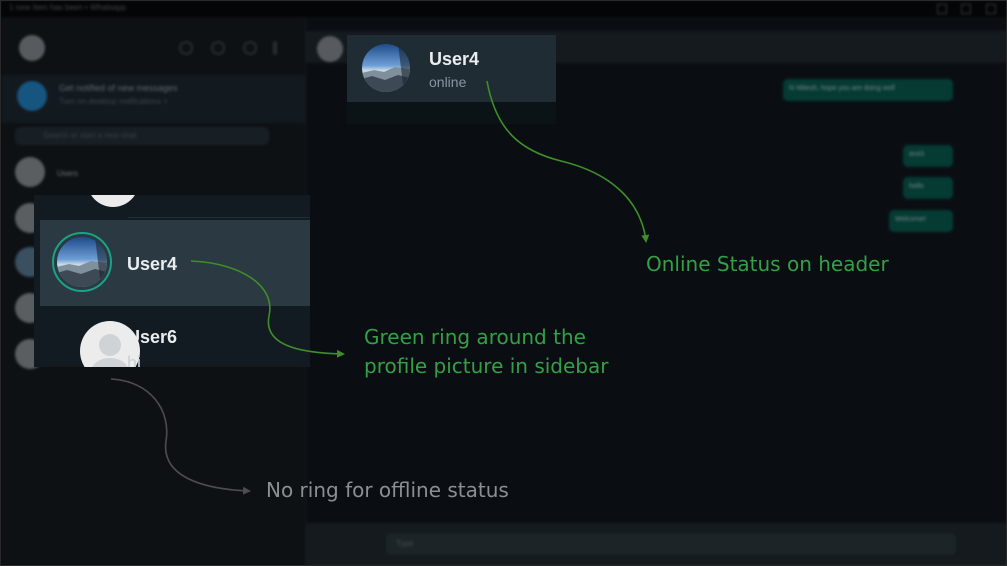 The height and width of the screenshot is (566, 1007). Describe the element at coordinates (180, 436) in the screenshot. I see `arrow-to-offline-caption` at that location.